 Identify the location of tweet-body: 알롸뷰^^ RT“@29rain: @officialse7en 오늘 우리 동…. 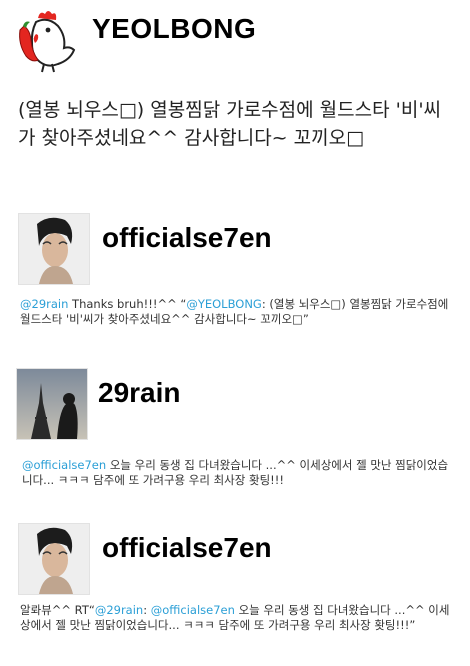
(235, 618).